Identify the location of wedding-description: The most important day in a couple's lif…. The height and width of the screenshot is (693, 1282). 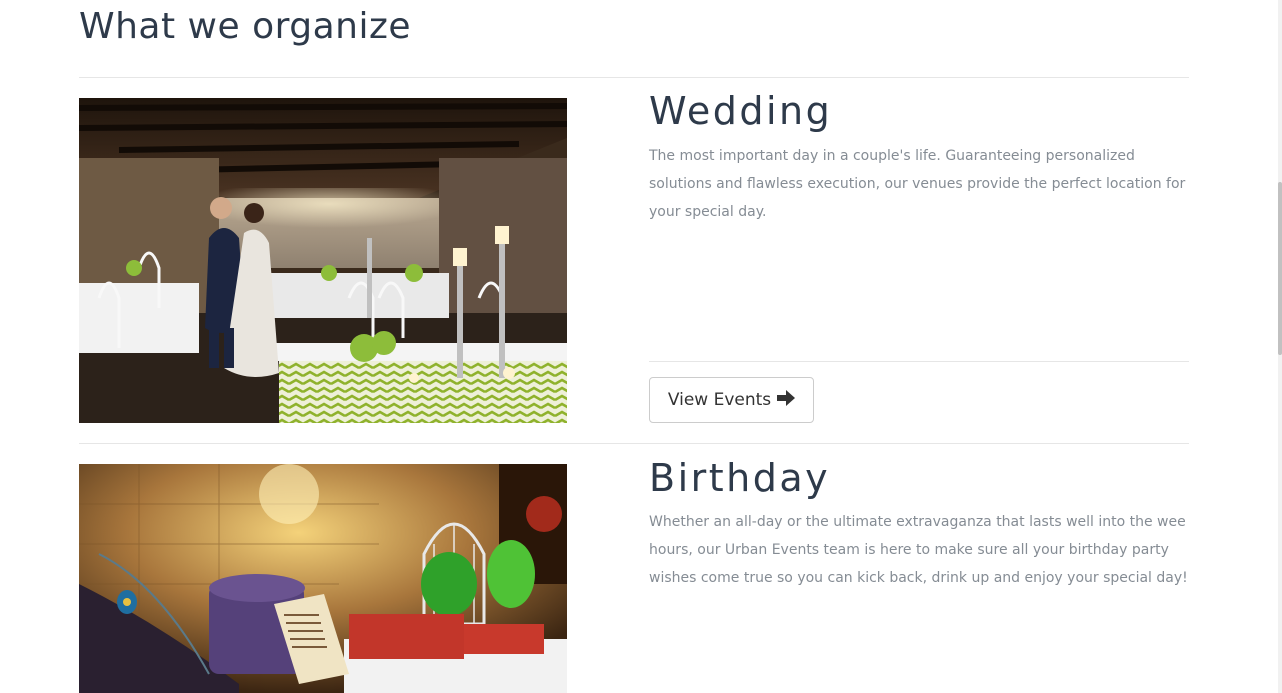
(917, 184).